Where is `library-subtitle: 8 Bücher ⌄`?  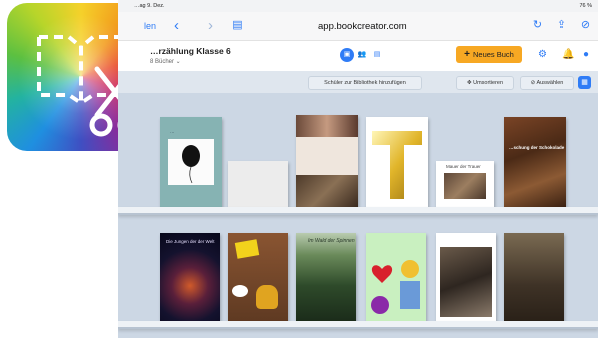
library-subtitle: 8 Bücher ⌄ is located at coordinates (165, 61).